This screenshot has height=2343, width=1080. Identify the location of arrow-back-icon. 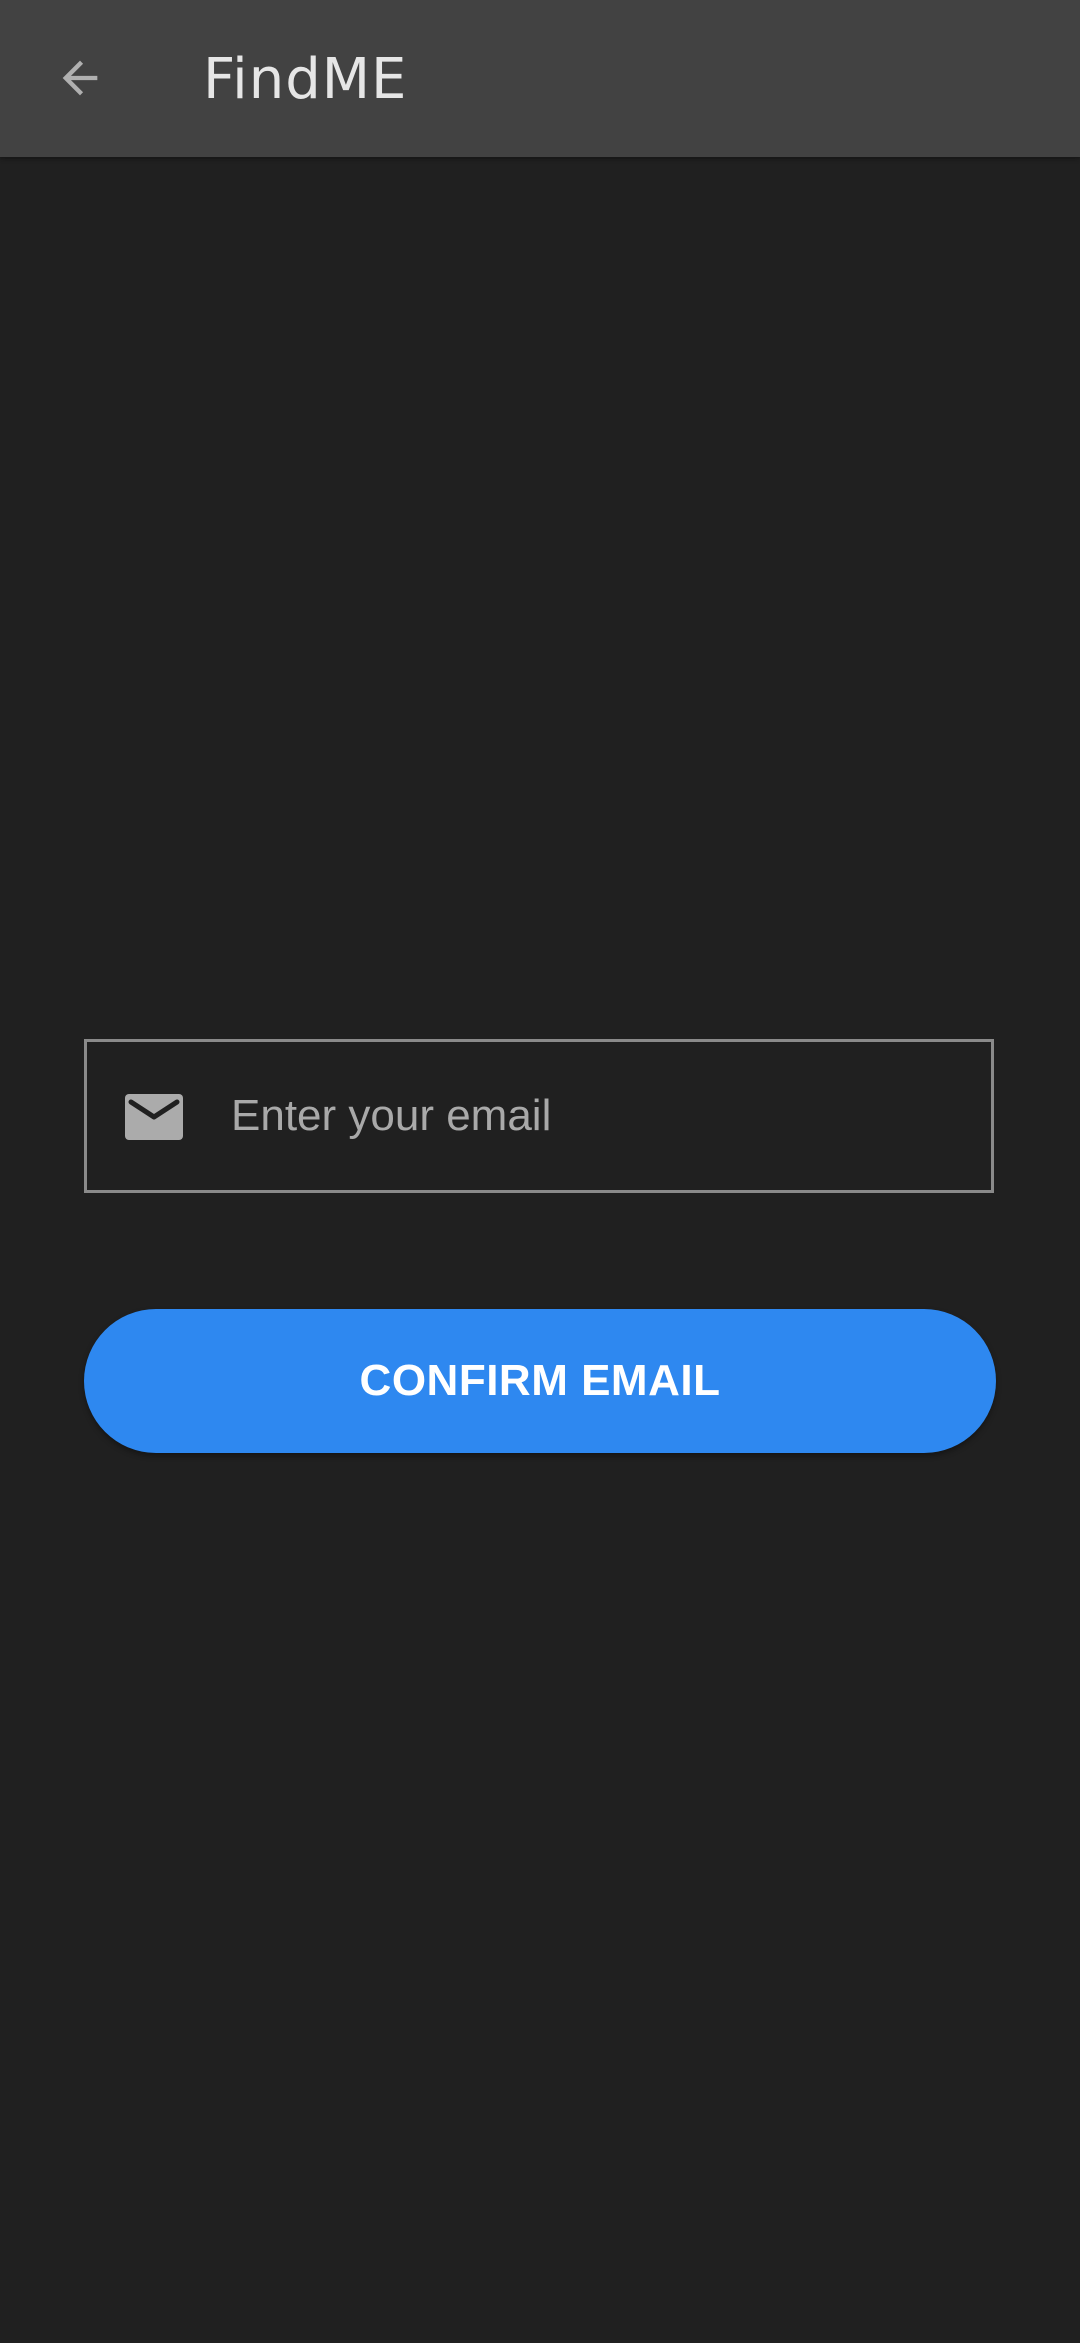
(80, 78).